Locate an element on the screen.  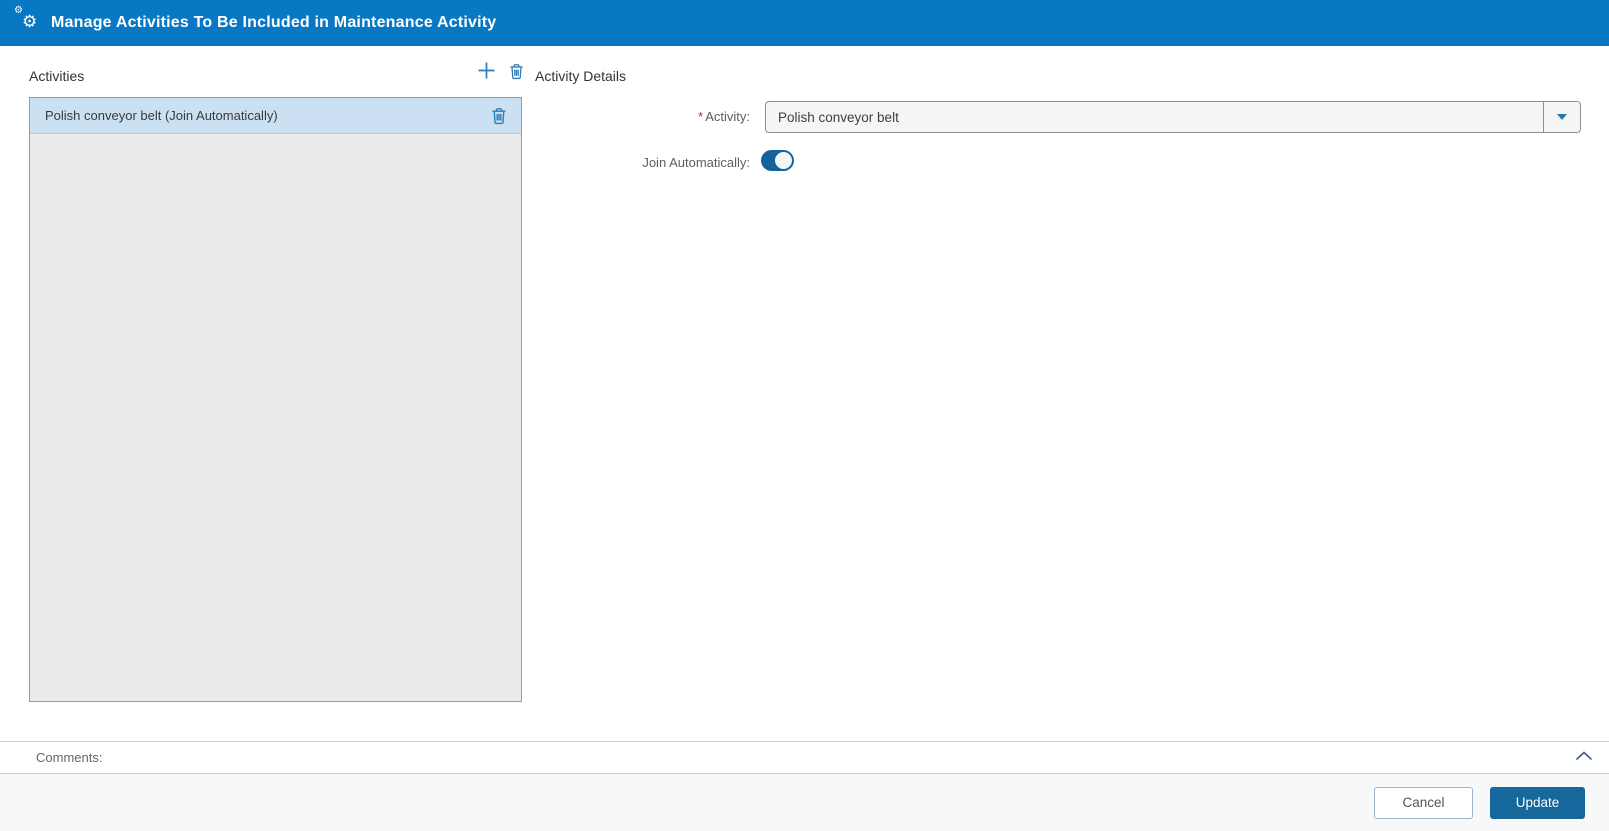
activities-section-title: Activities is located at coordinates (57, 76).